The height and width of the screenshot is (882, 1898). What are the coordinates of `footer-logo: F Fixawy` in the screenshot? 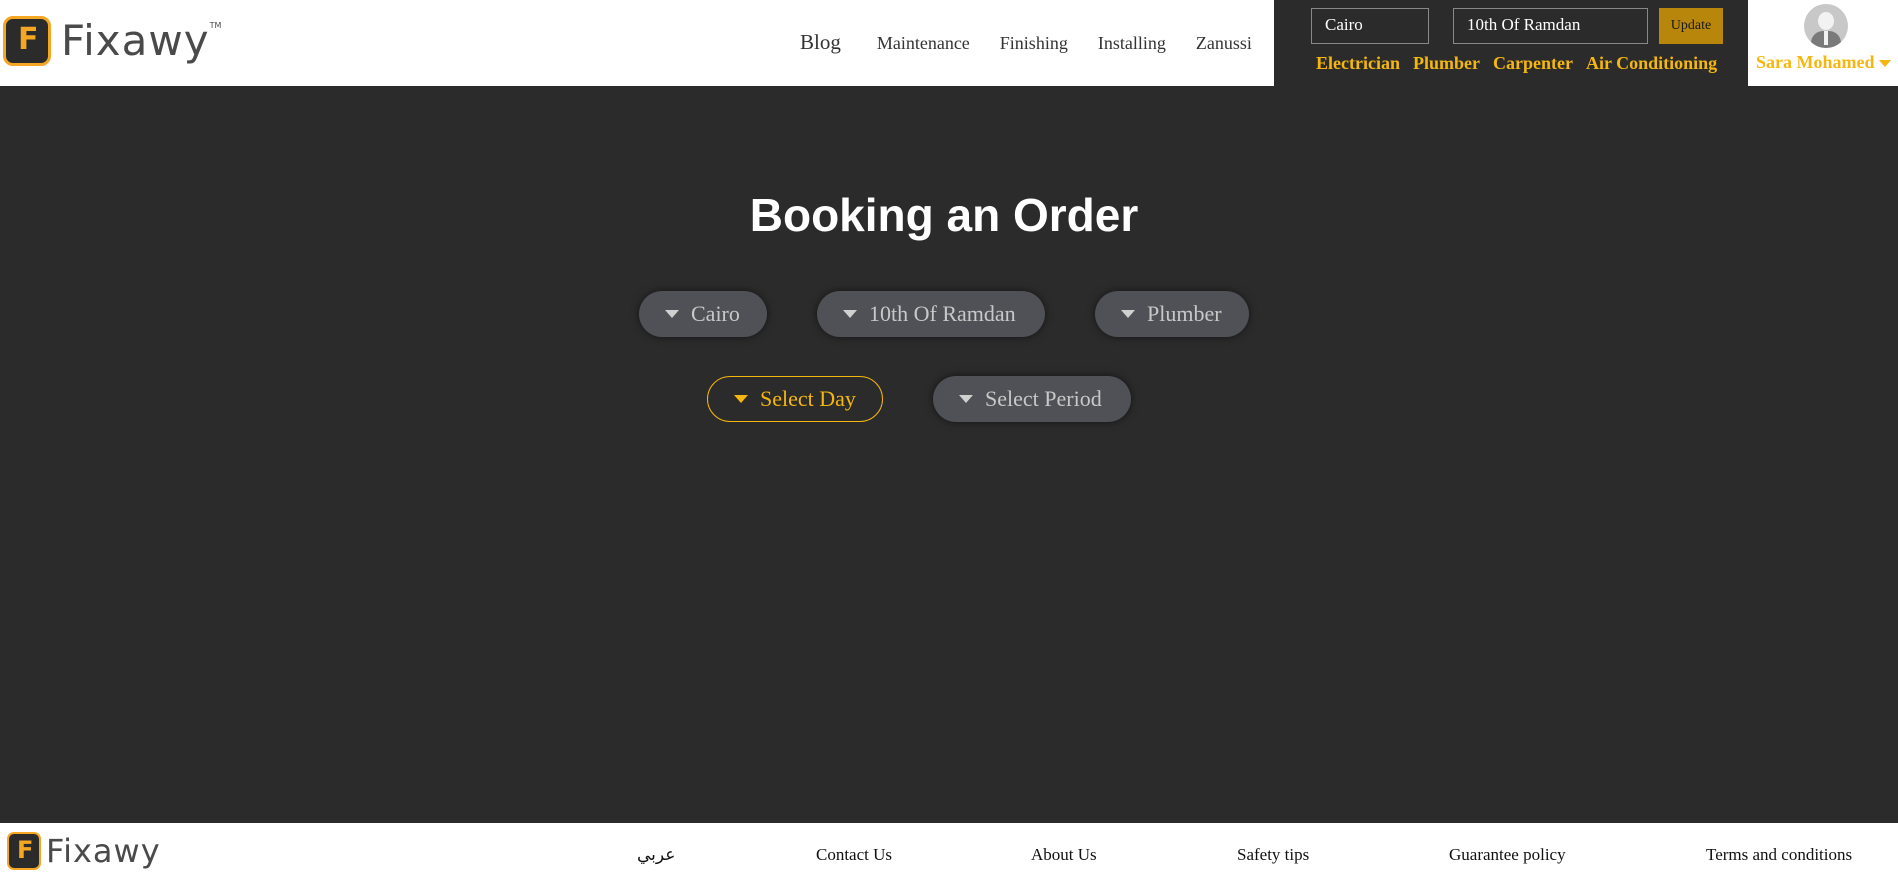 It's located at (84, 851).